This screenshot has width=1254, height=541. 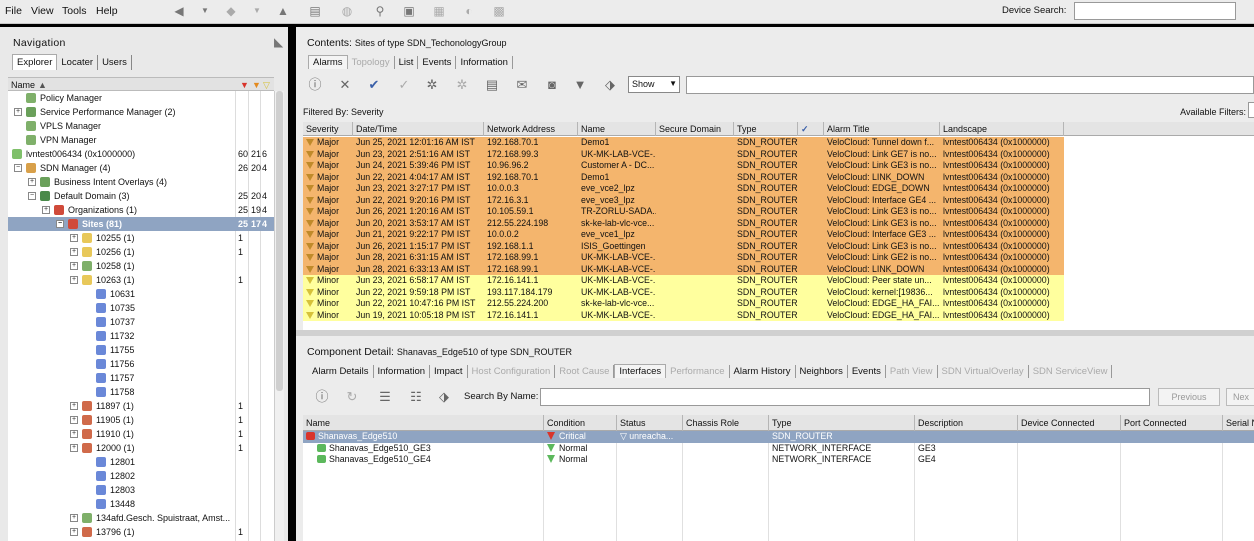 I want to click on previous-button: Previous, so click(x=1189, y=397).